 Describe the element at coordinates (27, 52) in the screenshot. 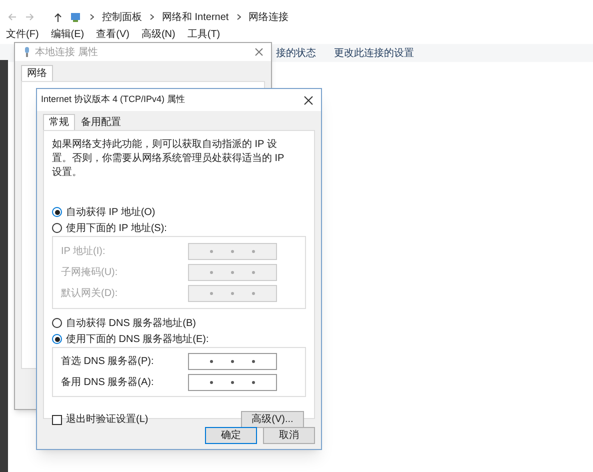

I see `network-adapter-icon` at that location.